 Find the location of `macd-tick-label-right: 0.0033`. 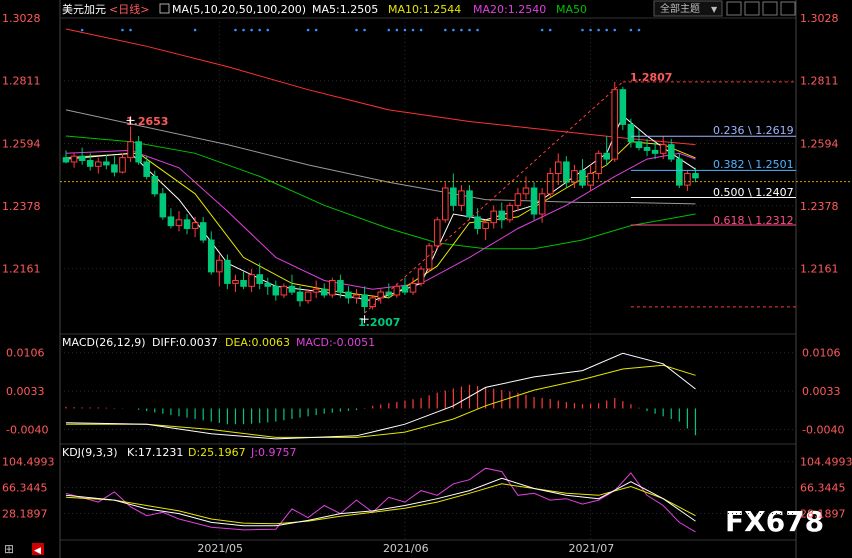

macd-tick-label-right: 0.0033 is located at coordinates (821, 391).